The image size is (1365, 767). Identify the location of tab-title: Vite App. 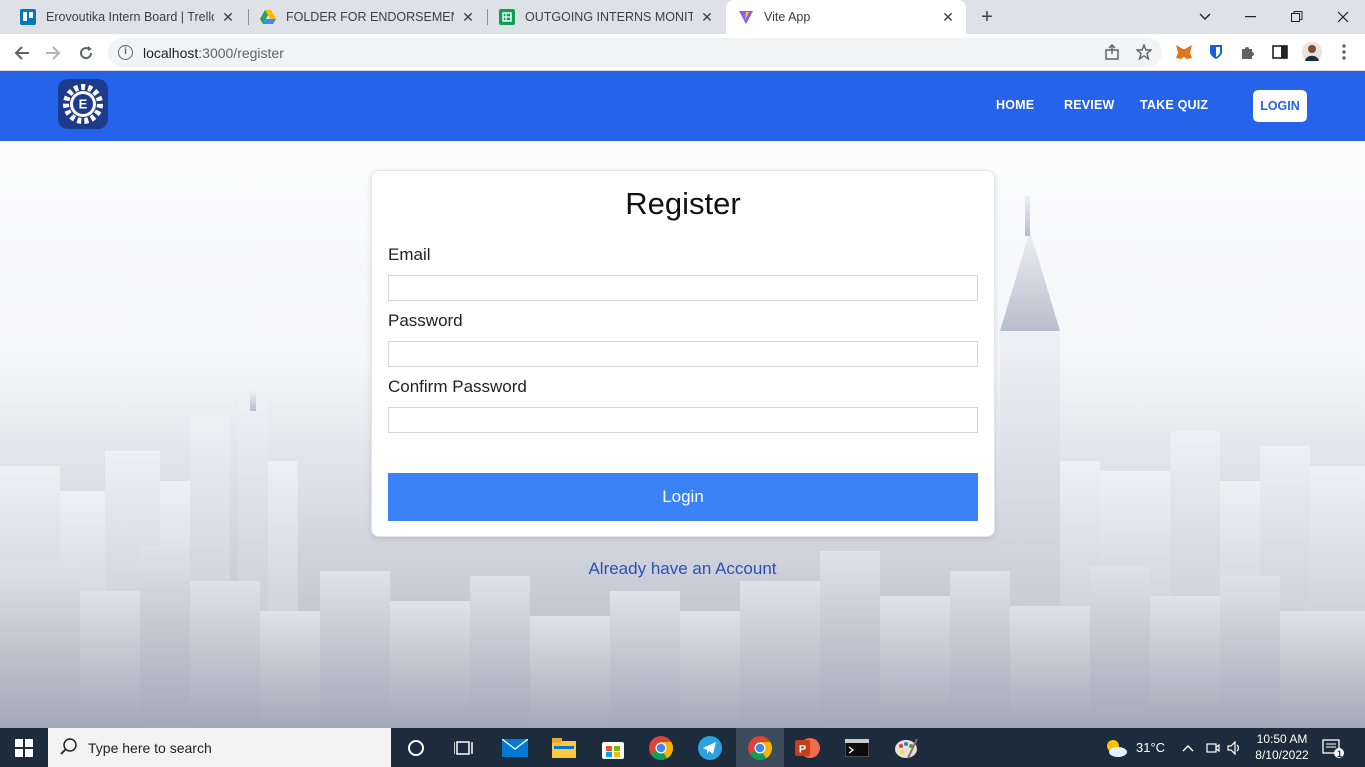
(787, 17).